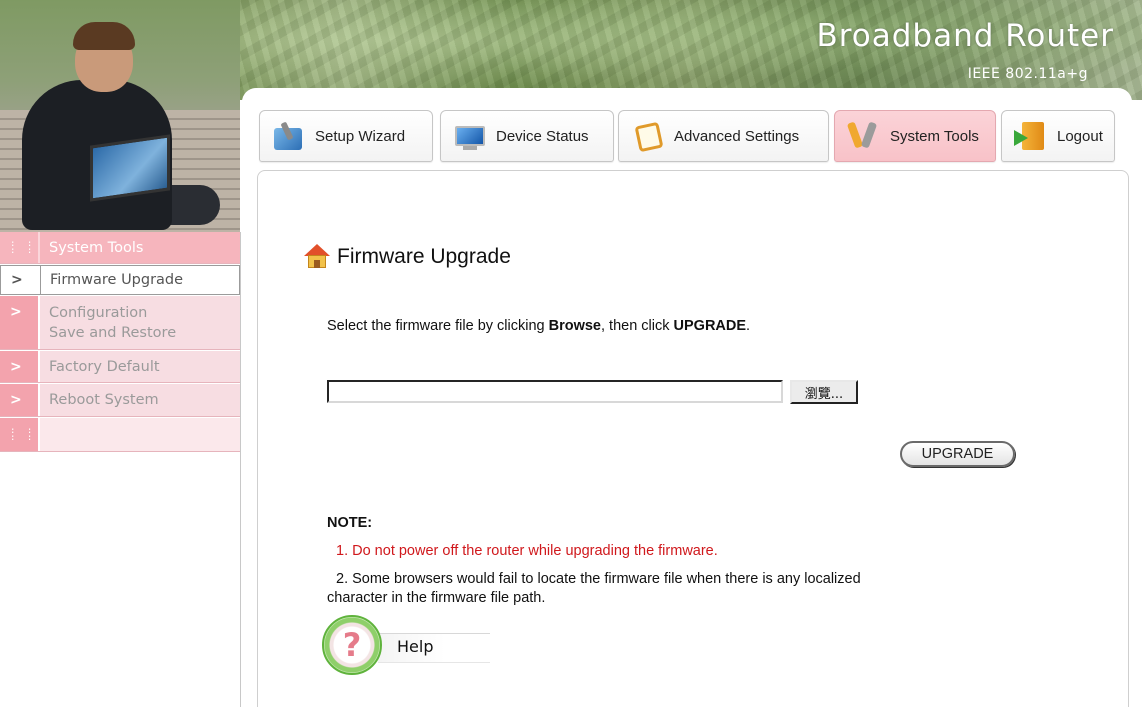  What do you see at coordinates (317, 257) in the screenshot?
I see `home-icon` at bounding box center [317, 257].